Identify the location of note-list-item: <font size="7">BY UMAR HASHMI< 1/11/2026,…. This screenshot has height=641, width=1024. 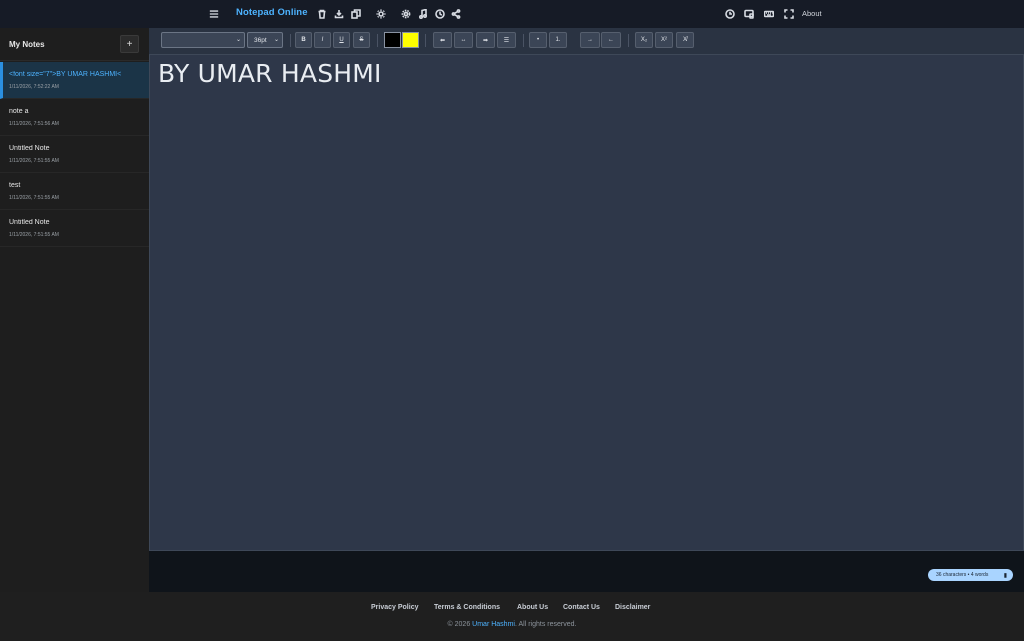
(74, 80).